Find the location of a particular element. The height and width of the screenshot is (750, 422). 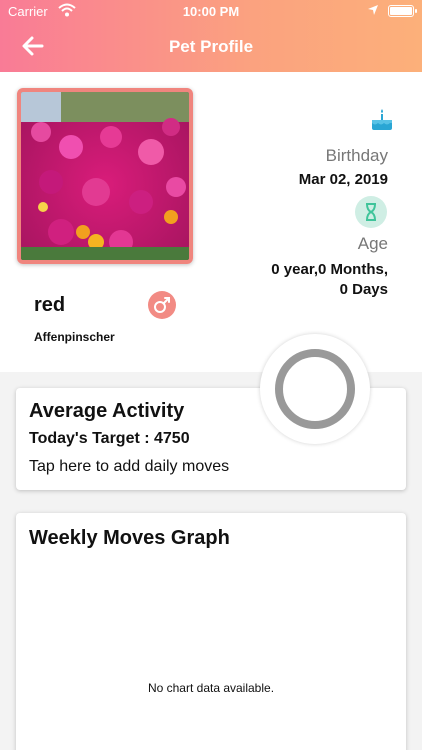

app-header: Carrier 10:00 PM Pet Profile is located at coordinates (211, 36).